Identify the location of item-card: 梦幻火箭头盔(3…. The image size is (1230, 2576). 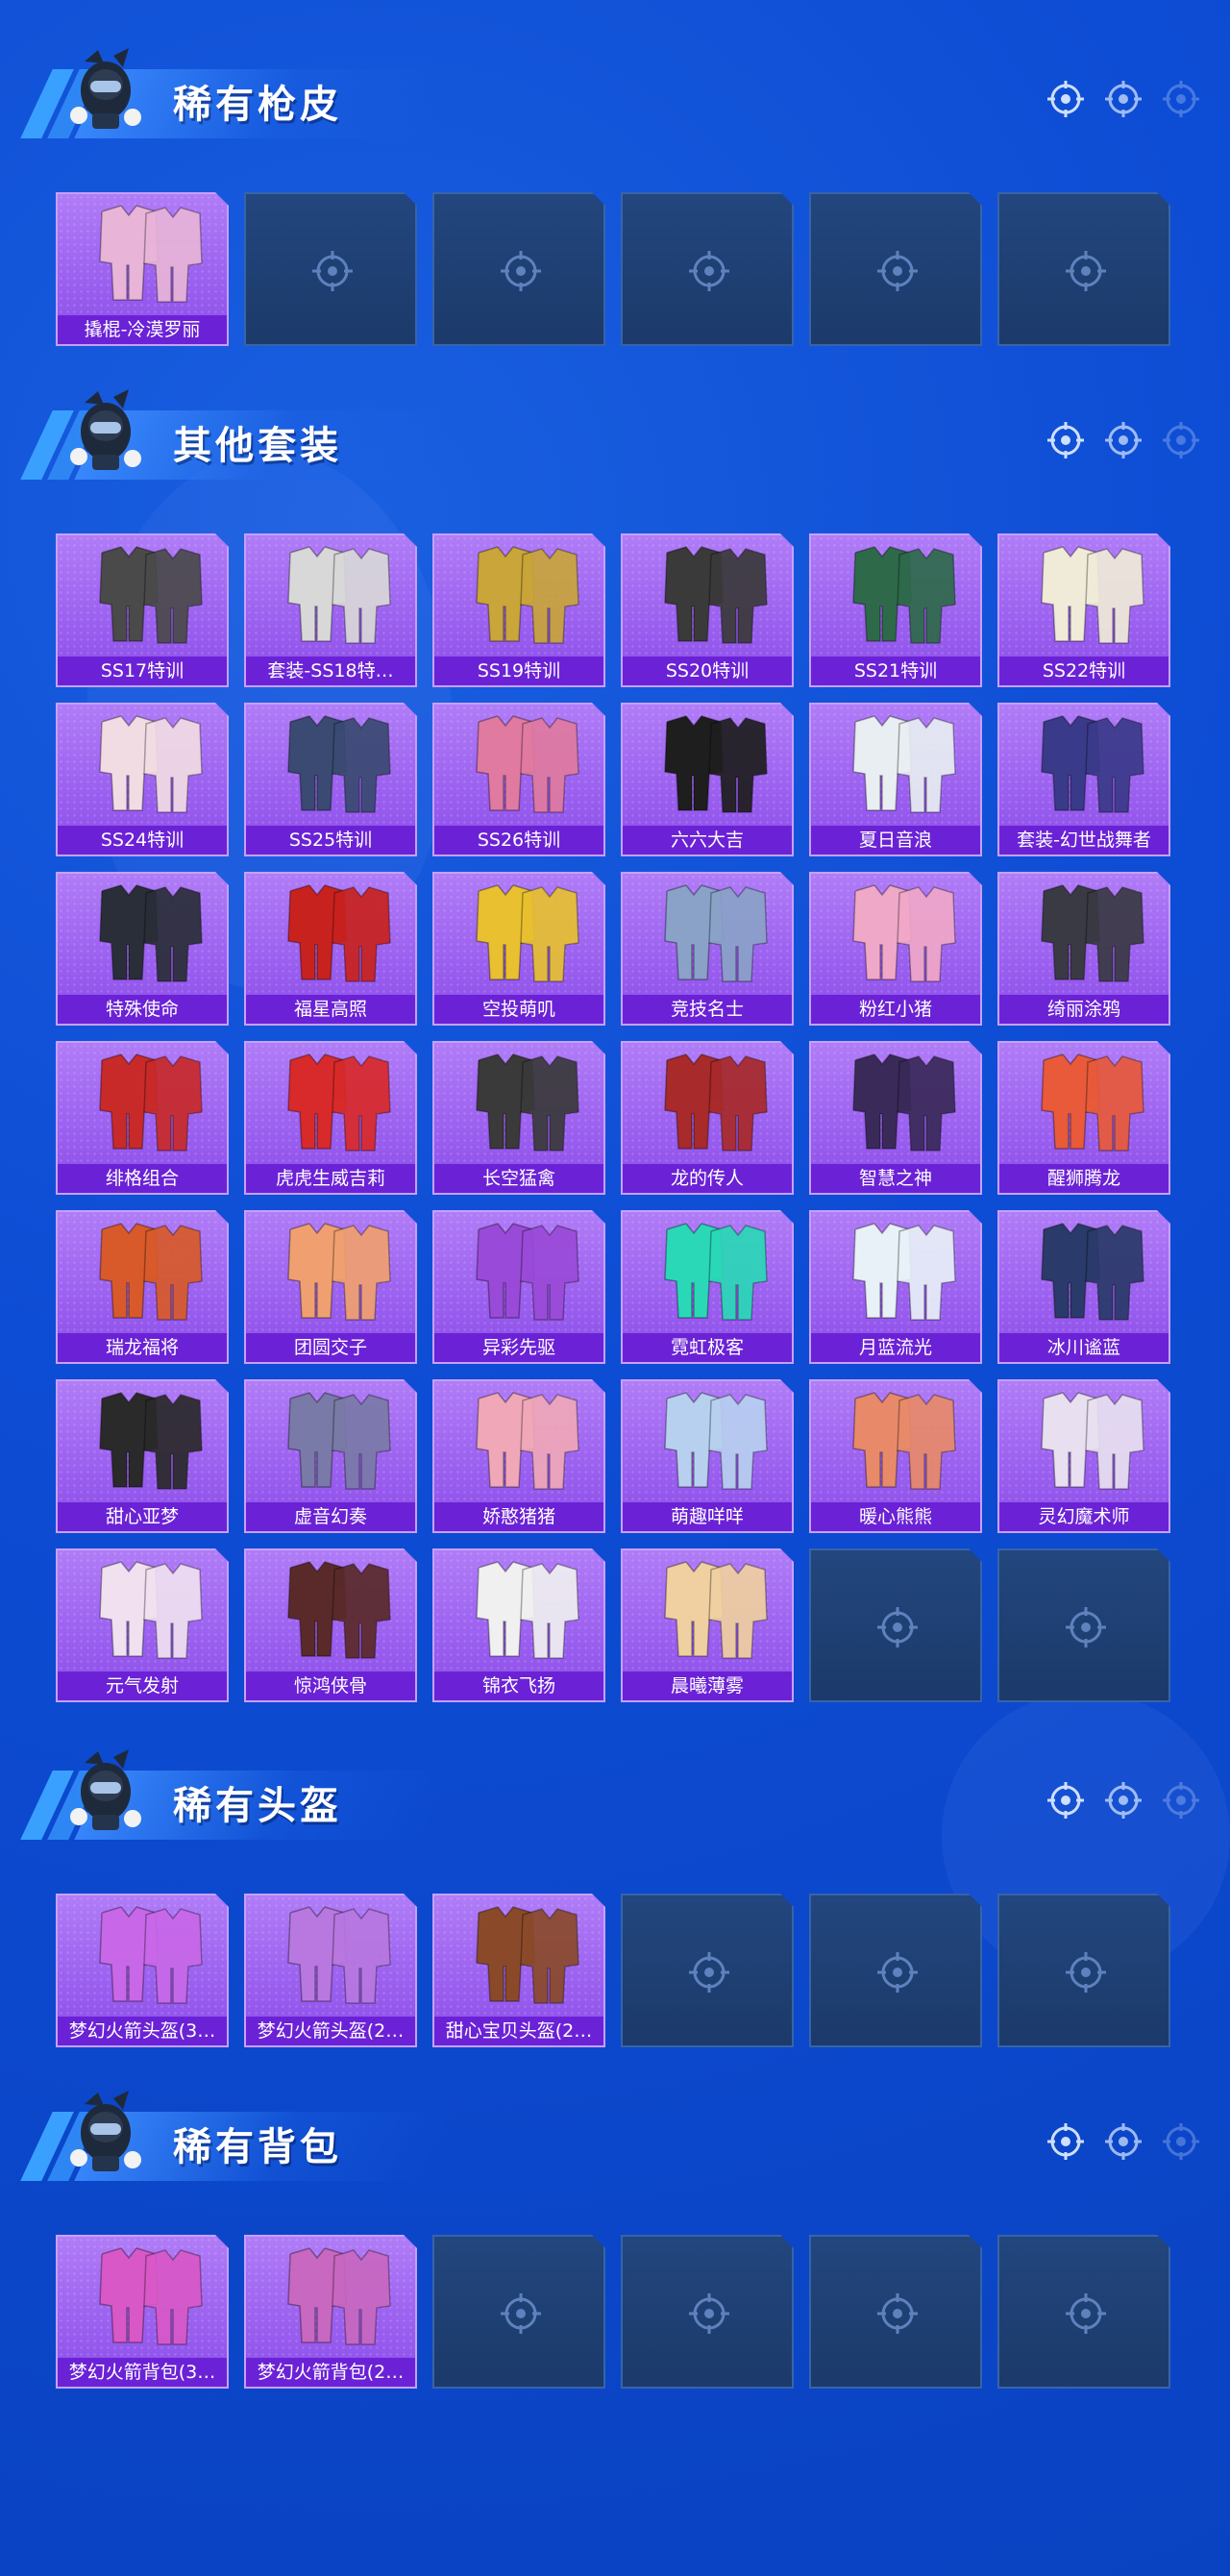
(143, 1971).